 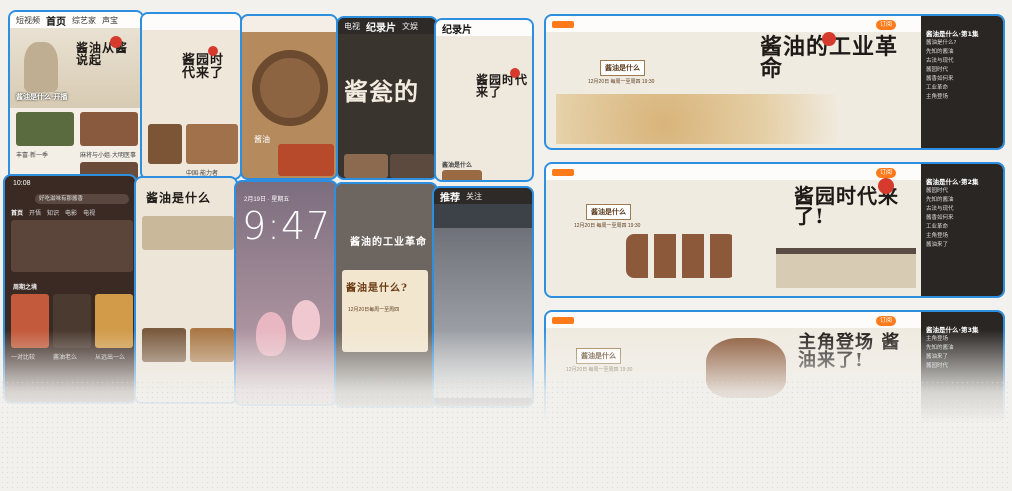 What do you see at coordinates (387, 98) in the screenshot?
I see `phone-screenshot-dark: 电视 纪录片 文娱 酱瓮的` at bounding box center [387, 98].